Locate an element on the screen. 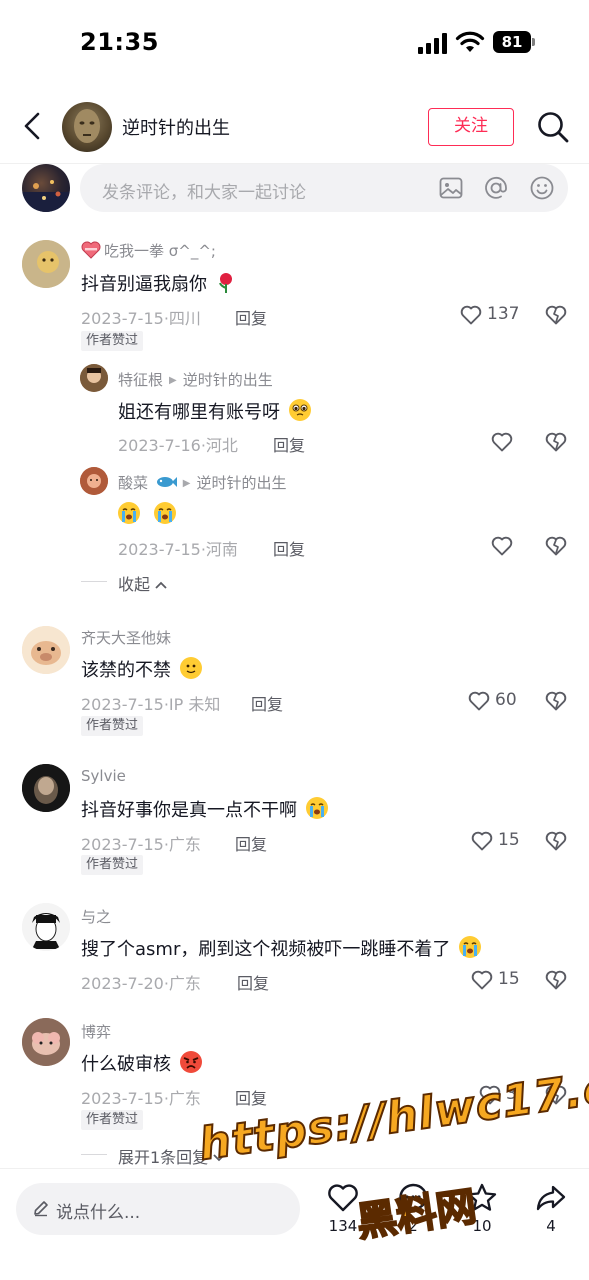 The height and width of the screenshot is (1280, 589). angry-emoji-icon is located at coordinates (190, 1062).